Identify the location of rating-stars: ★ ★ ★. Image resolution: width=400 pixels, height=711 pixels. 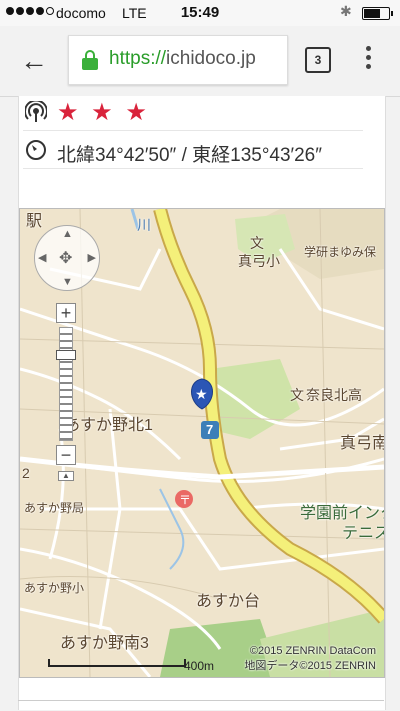
(103, 112).